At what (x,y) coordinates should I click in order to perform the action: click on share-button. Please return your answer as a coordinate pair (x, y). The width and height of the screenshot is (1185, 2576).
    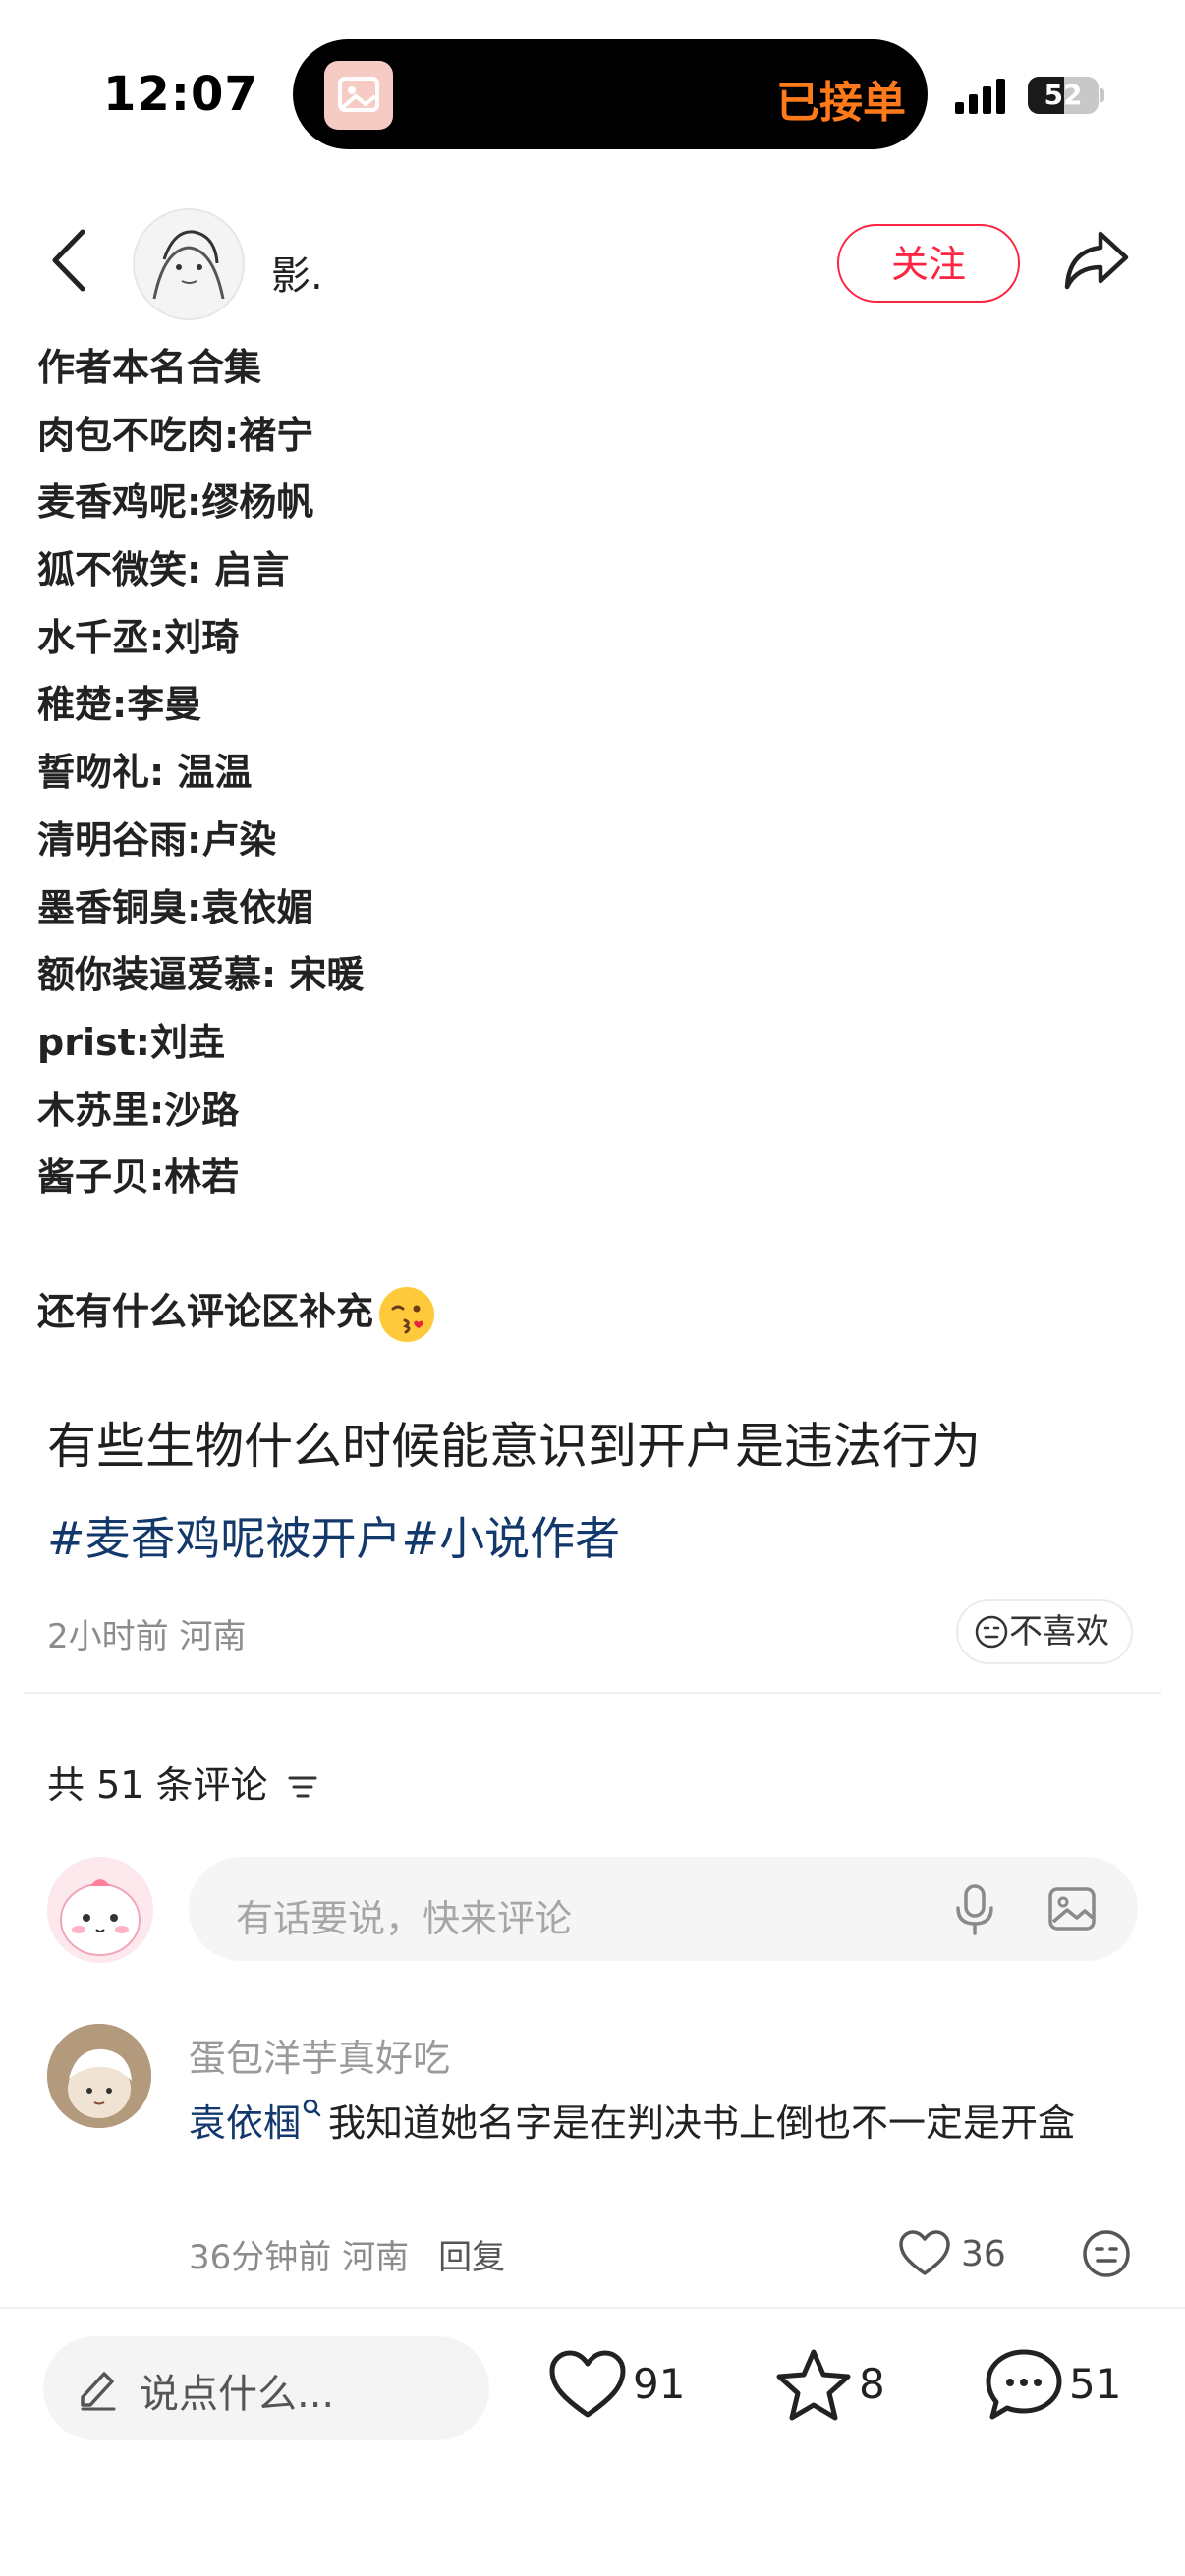
    Looking at the image, I should click on (1096, 263).